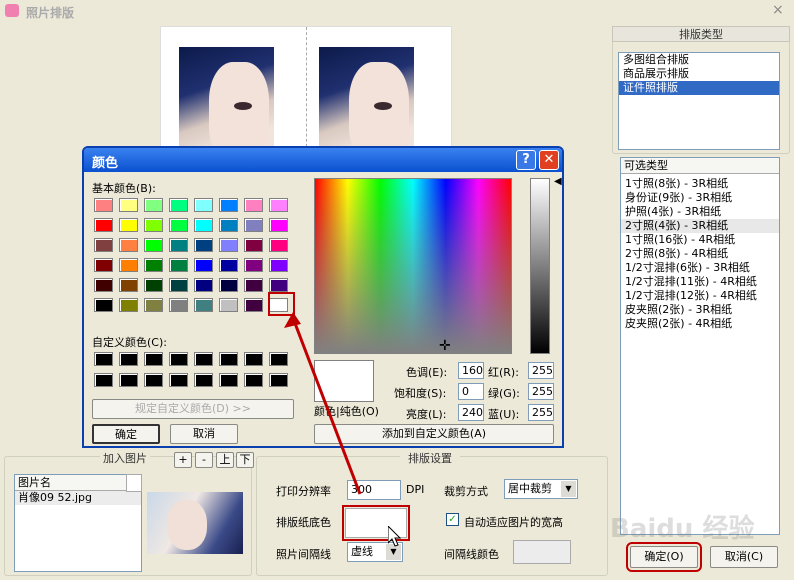 The image size is (794, 580). I want to click on annotation-arrow, so click(323, 403).